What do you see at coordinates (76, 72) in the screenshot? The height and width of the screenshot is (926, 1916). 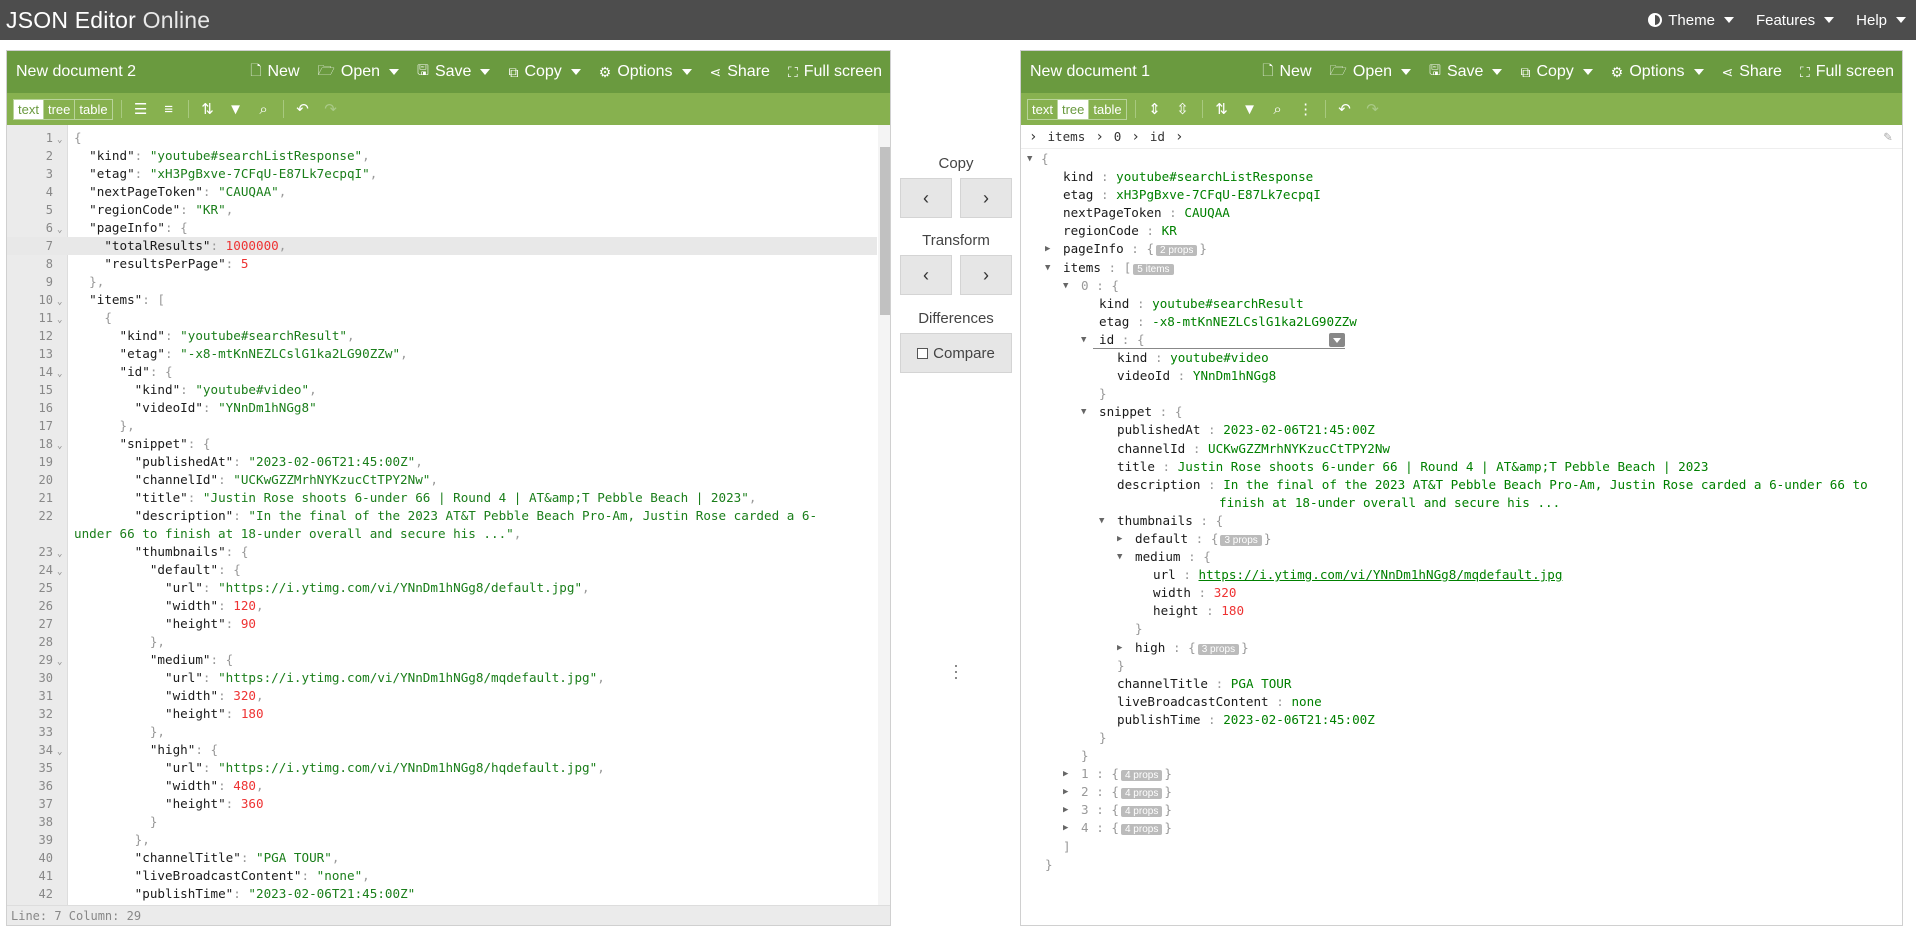 I see `left-document-title: New document 2` at bounding box center [76, 72].